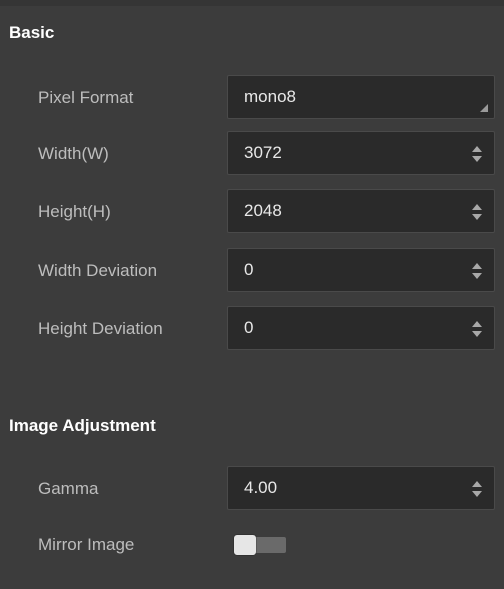 This screenshot has height=589, width=504. Describe the element at coordinates (269, 545) in the screenshot. I see `toggle-track` at that location.